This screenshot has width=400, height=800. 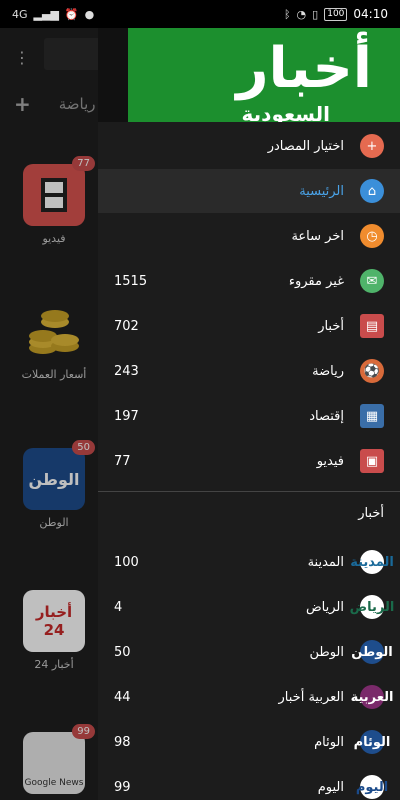 What do you see at coordinates (325, 562) in the screenshot?
I see `source-label: المدينة` at bounding box center [325, 562].